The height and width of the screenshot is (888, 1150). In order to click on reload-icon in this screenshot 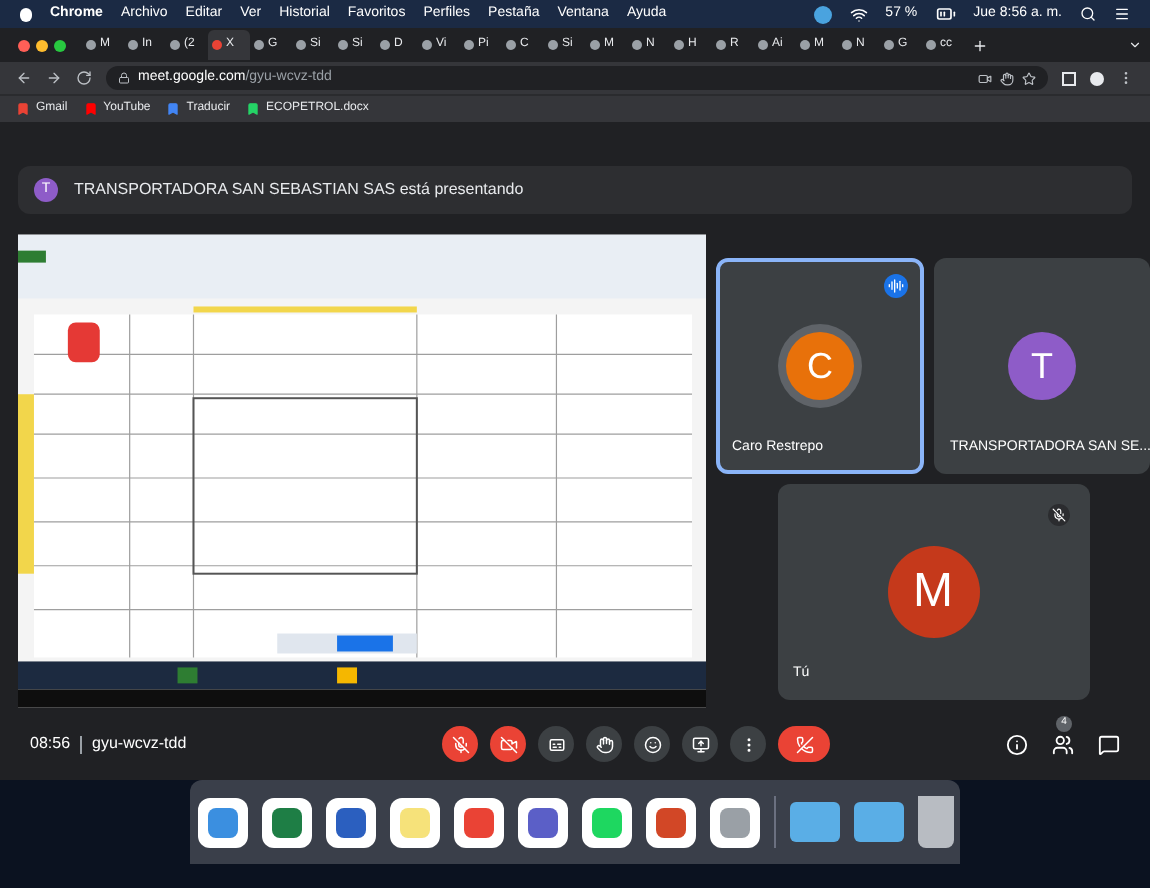, I will do `click(84, 78)`.